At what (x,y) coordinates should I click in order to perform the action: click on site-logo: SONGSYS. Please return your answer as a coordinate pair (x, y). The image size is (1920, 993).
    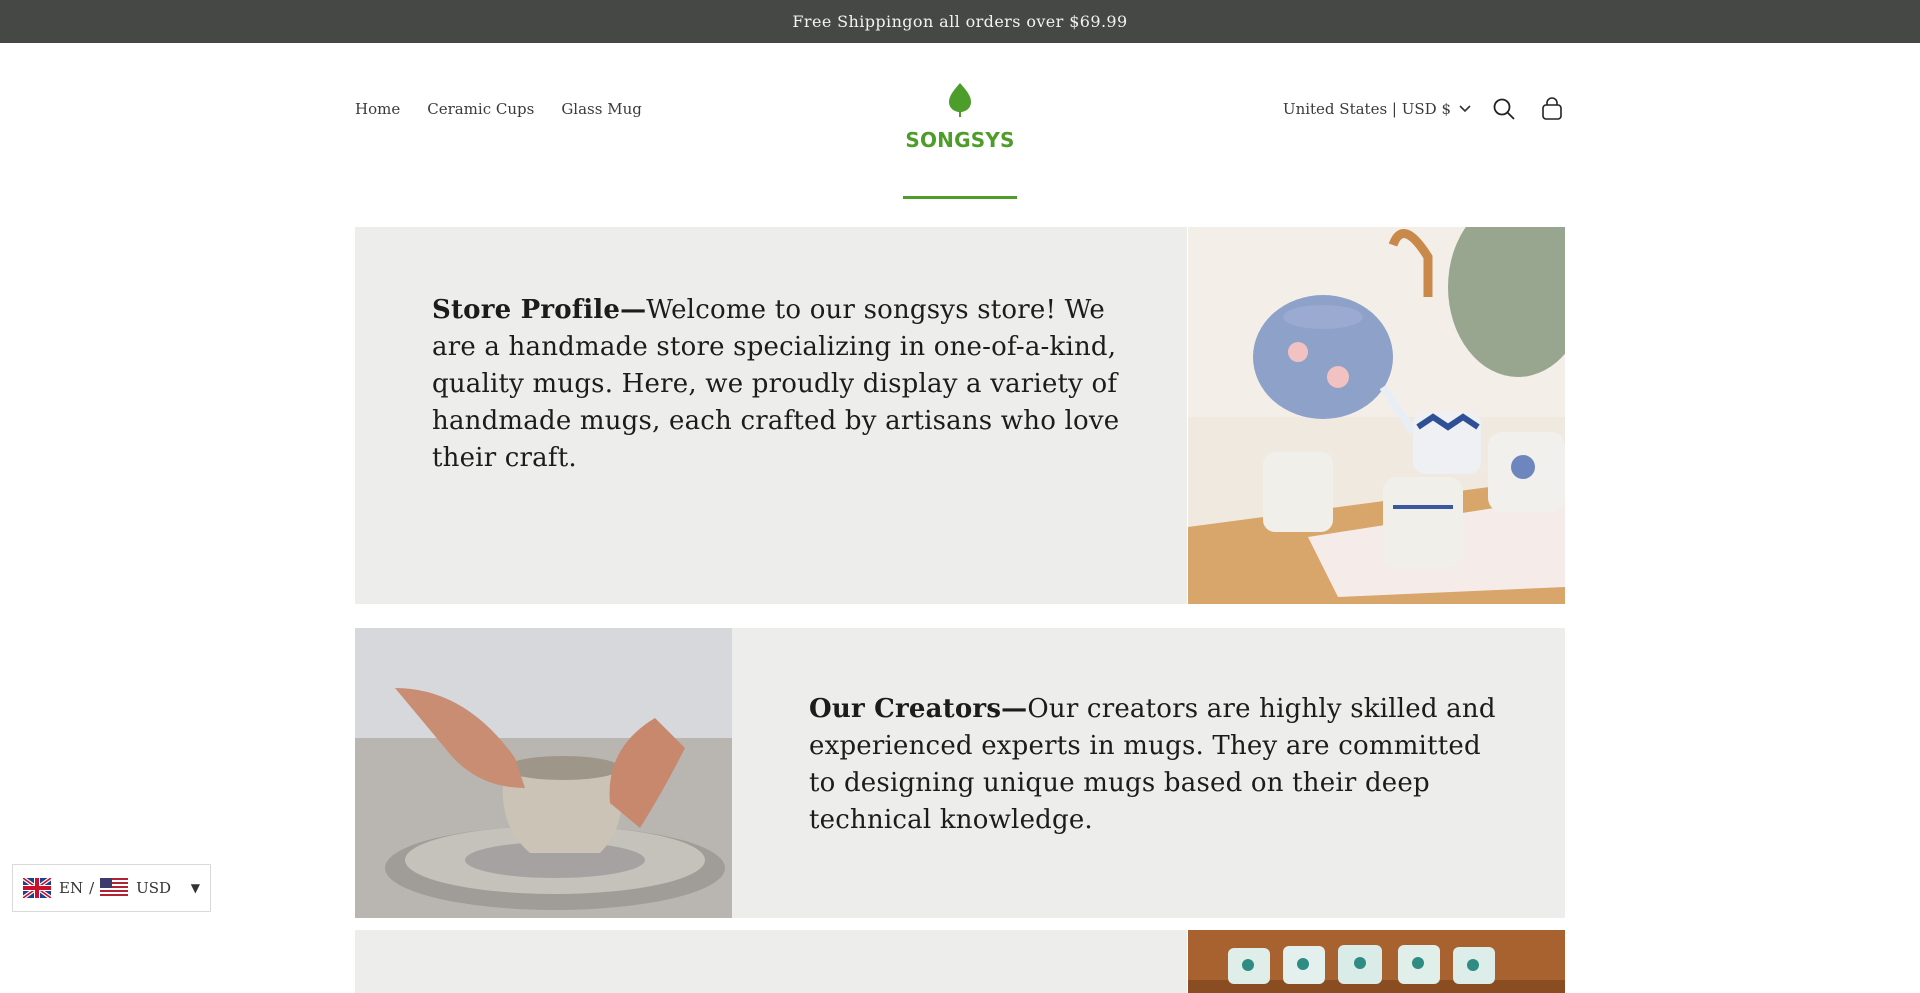
    Looking at the image, I should click on (960, 141).